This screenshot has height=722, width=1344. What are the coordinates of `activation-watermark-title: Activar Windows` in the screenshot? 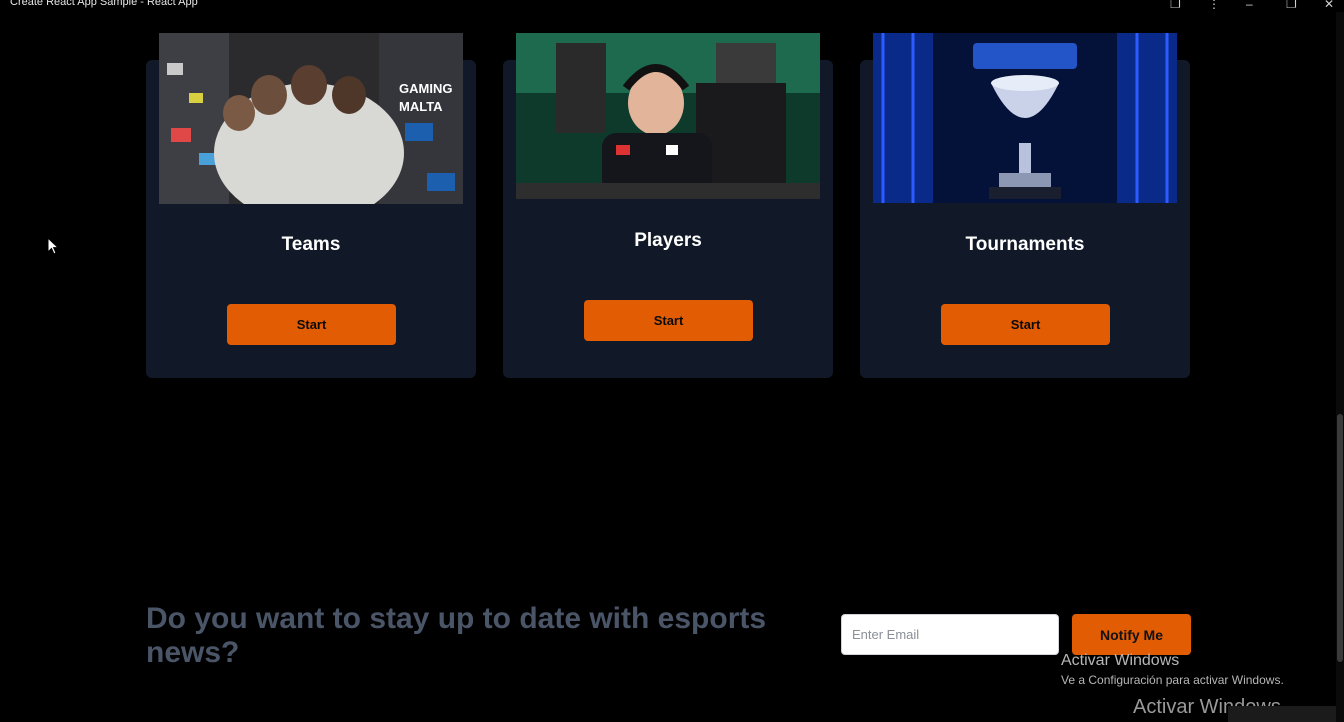 It's located at (1120, 660).